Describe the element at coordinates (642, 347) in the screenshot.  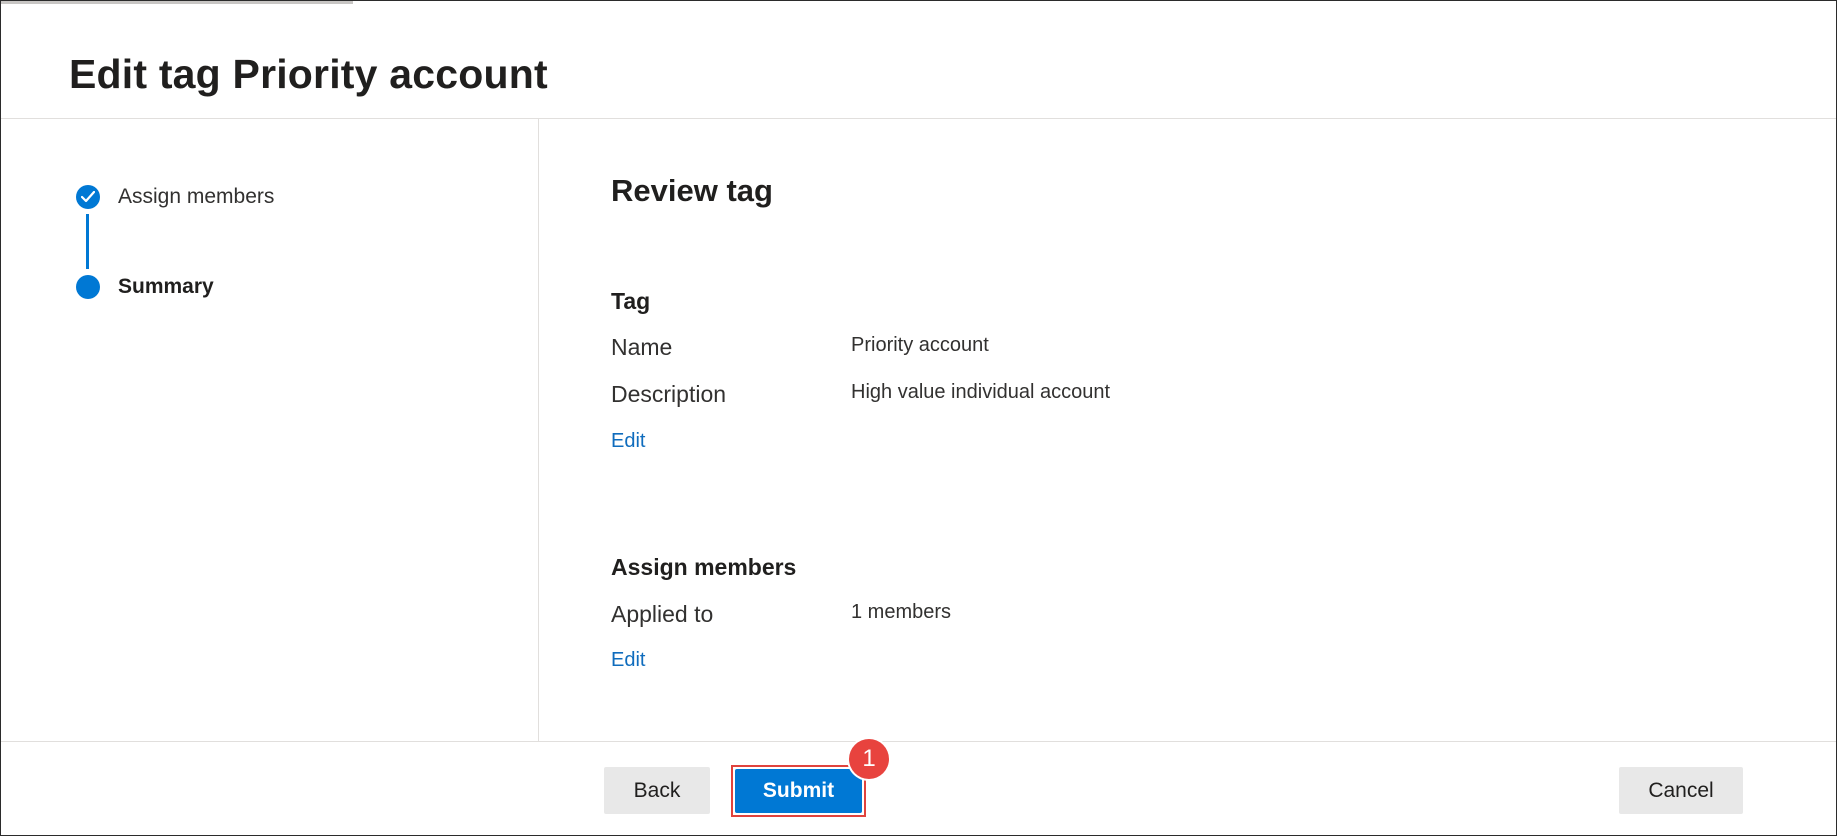
I see `name-label: Name` at that location.